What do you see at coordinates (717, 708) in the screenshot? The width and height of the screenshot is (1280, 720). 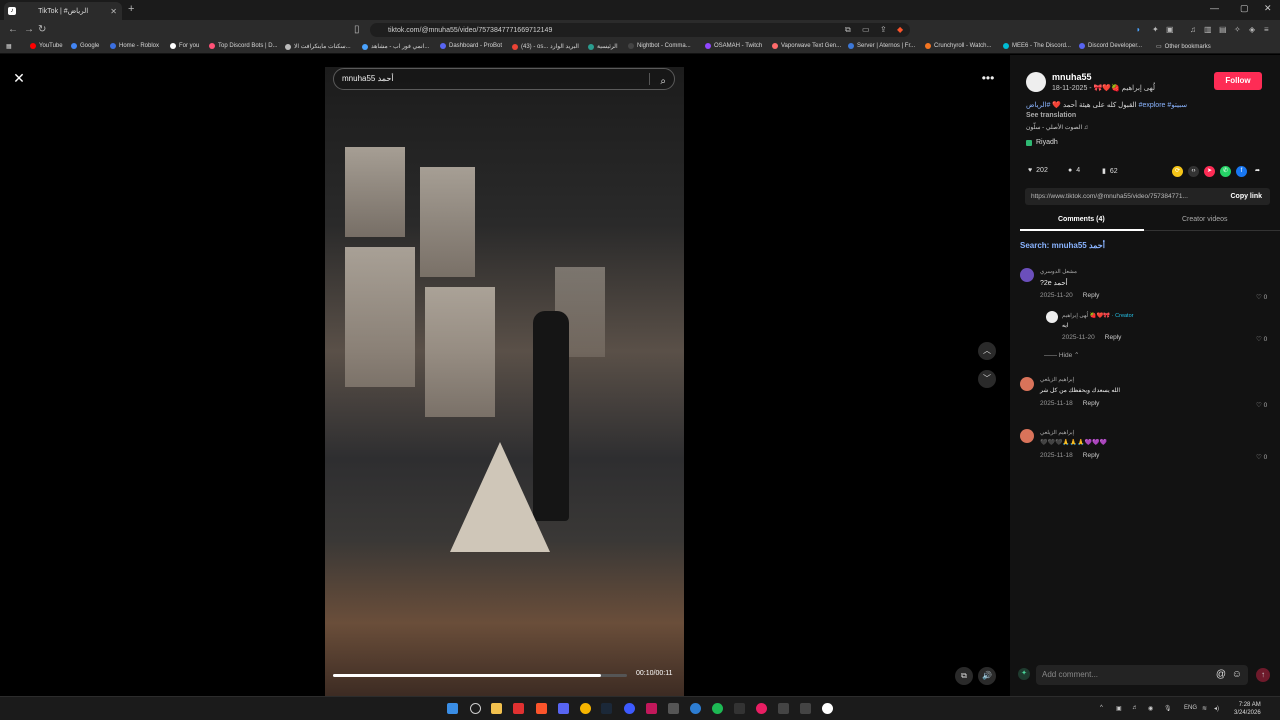 I see `spotify-icon` at bounding box center [717, 708].